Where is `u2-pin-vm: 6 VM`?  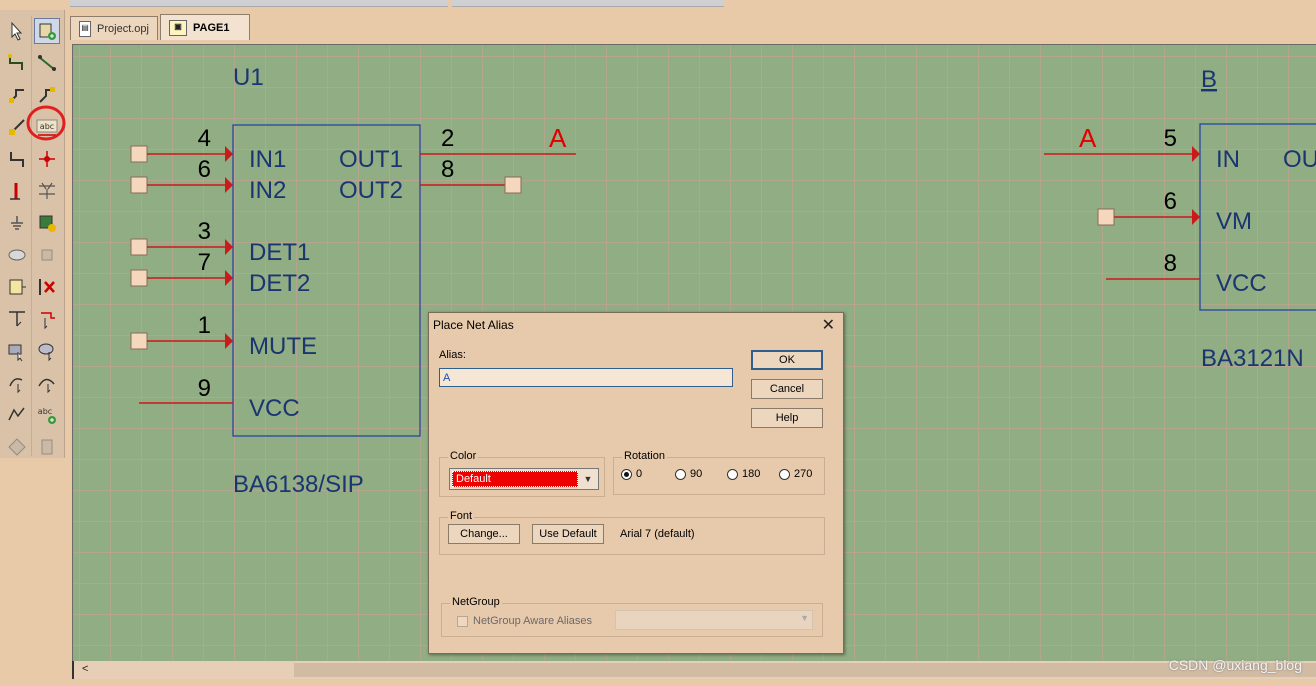 u2-pin-vm: 6 VM is located at coordinates (1174, 211).